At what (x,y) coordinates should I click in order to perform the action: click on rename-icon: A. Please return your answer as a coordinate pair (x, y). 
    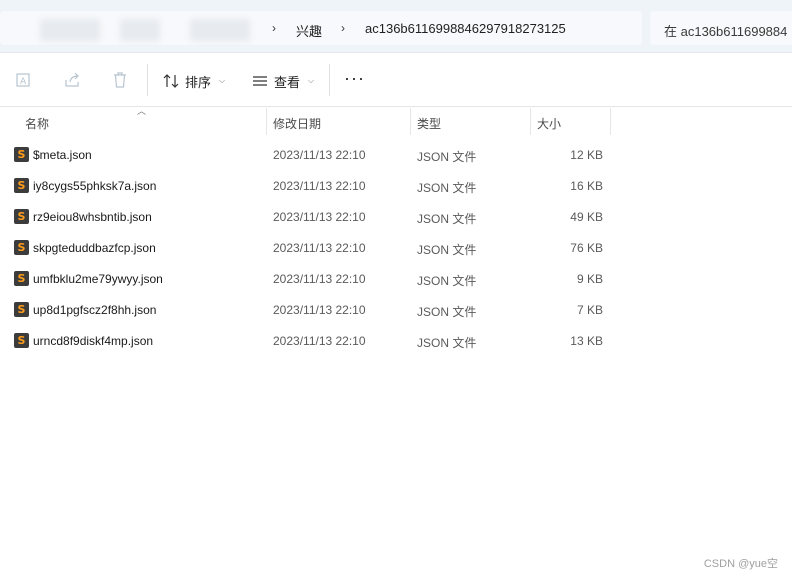
    Looking at the image, I should click on (24, 80).